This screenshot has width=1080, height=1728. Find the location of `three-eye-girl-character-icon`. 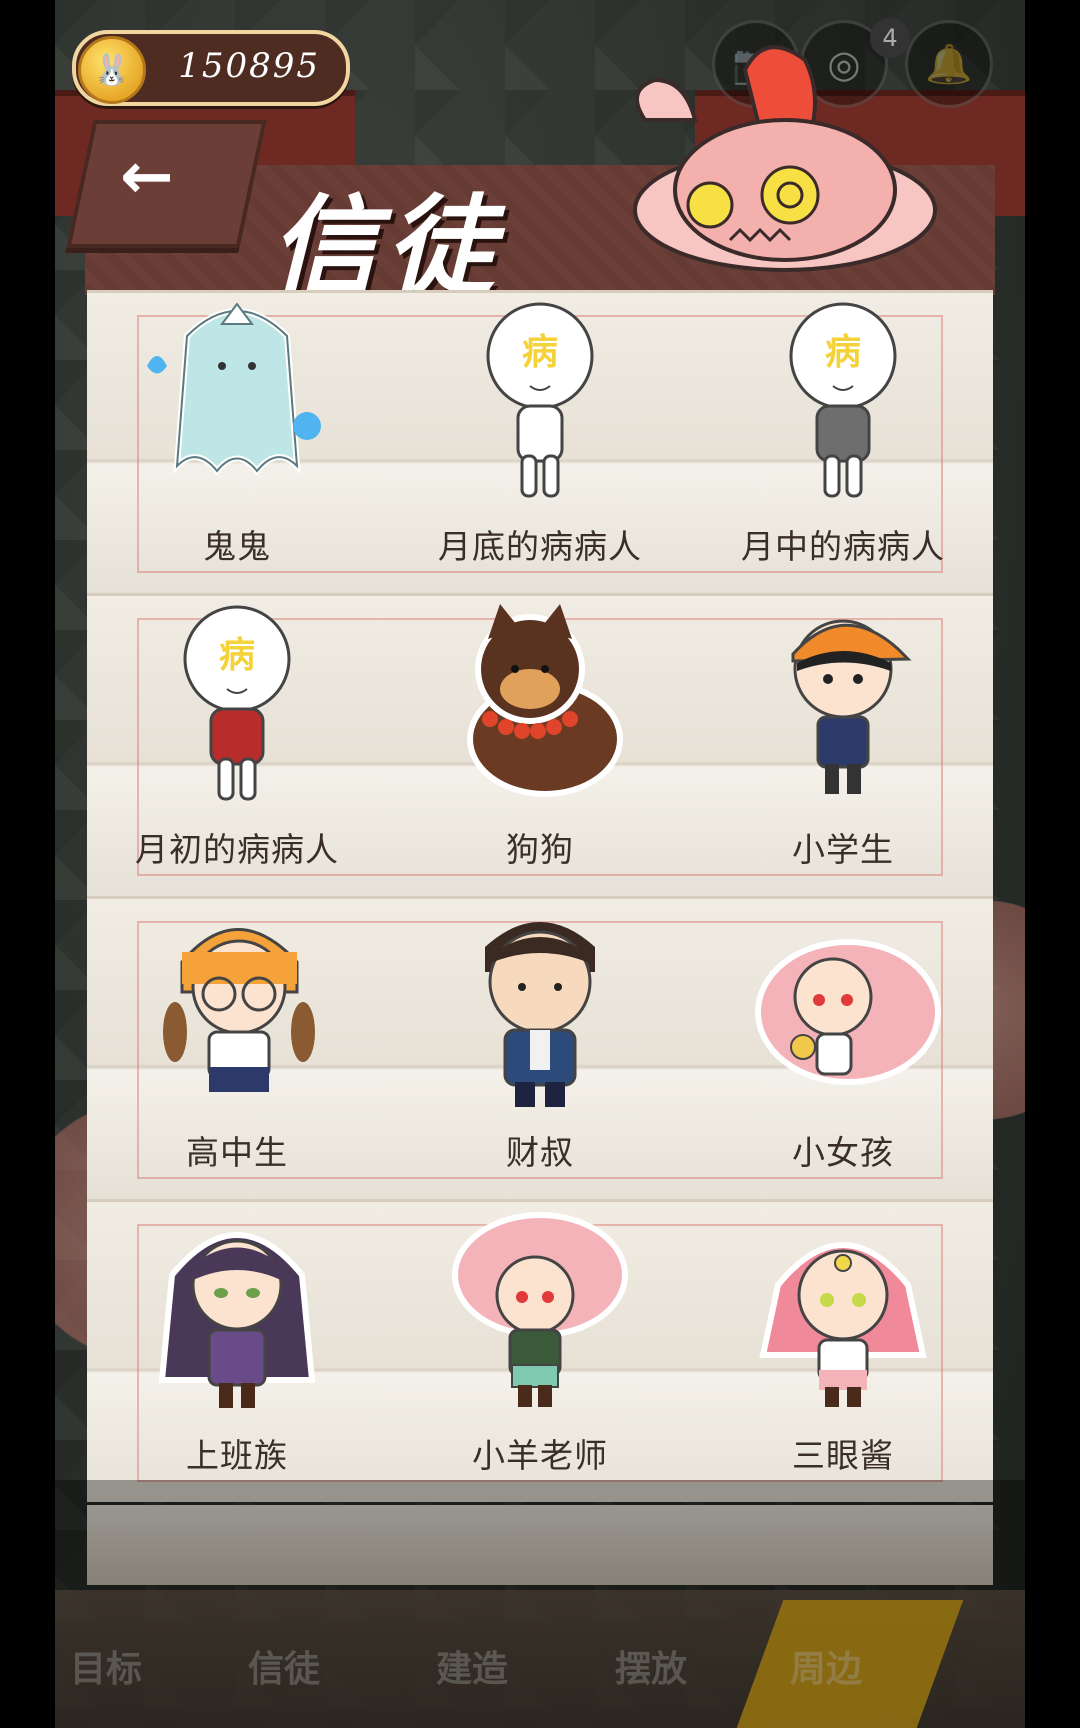

three-eye-girl-character-icon is located at coordinates (843, 1324).